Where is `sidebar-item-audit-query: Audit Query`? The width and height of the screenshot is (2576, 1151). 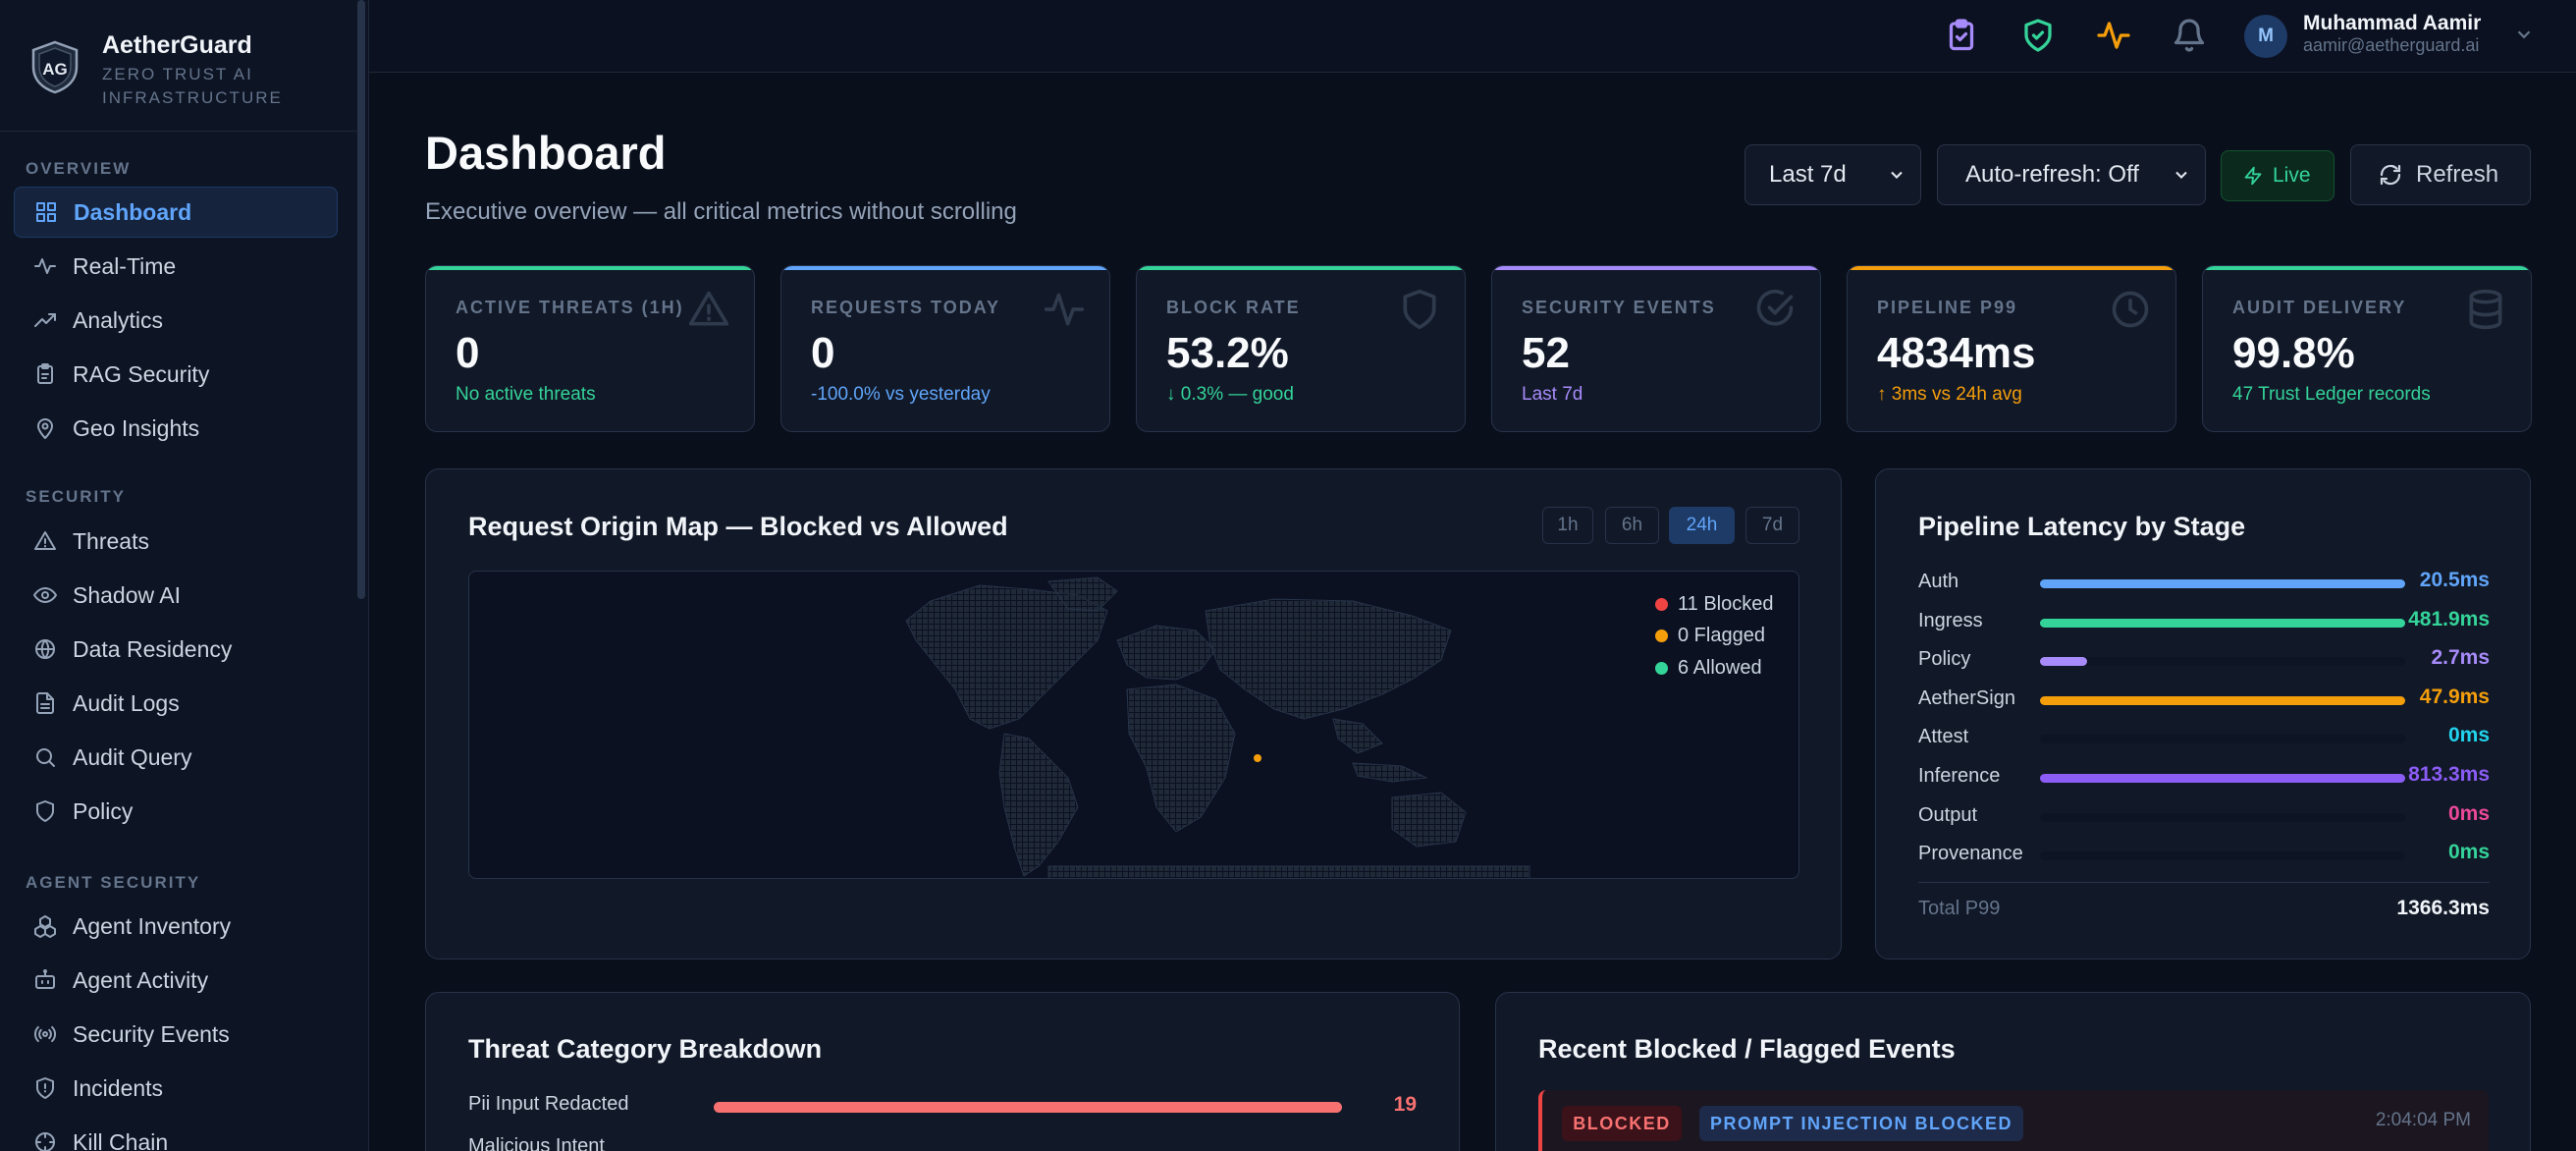
sidebar-item-audit-query: Audit Query is located at coordinates (176, 758).